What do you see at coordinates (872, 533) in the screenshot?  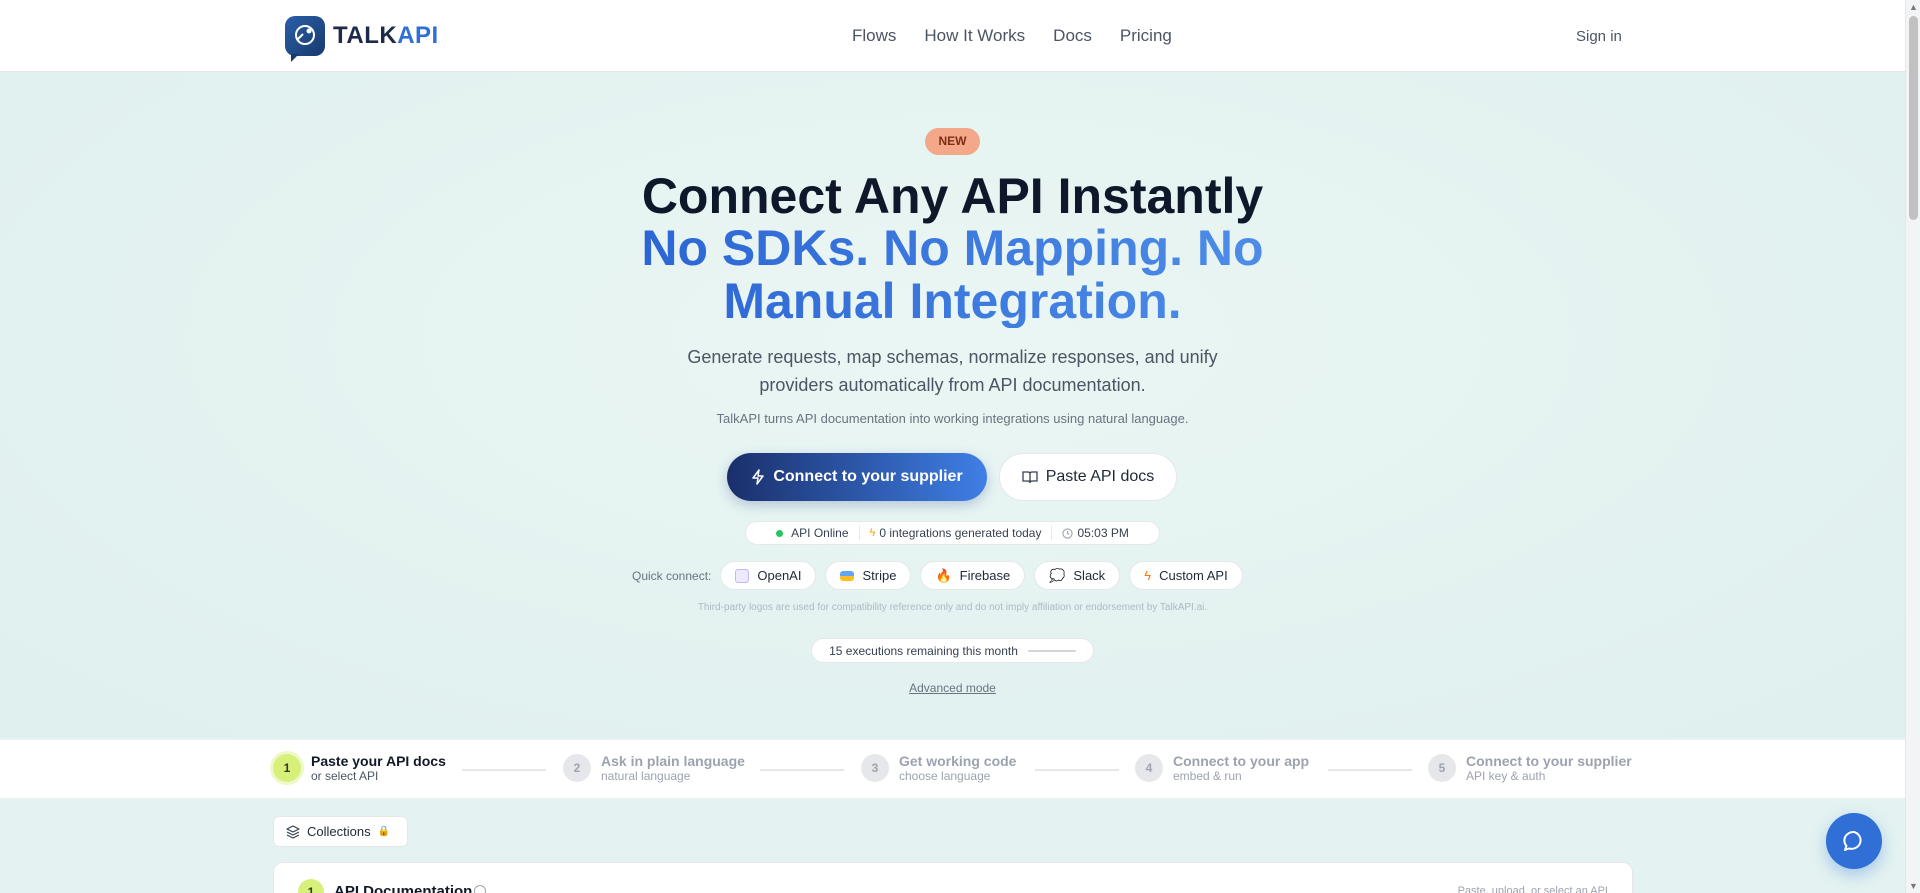 I see `lightning-small-icon: ϟ` at bounding box center [872, 533].